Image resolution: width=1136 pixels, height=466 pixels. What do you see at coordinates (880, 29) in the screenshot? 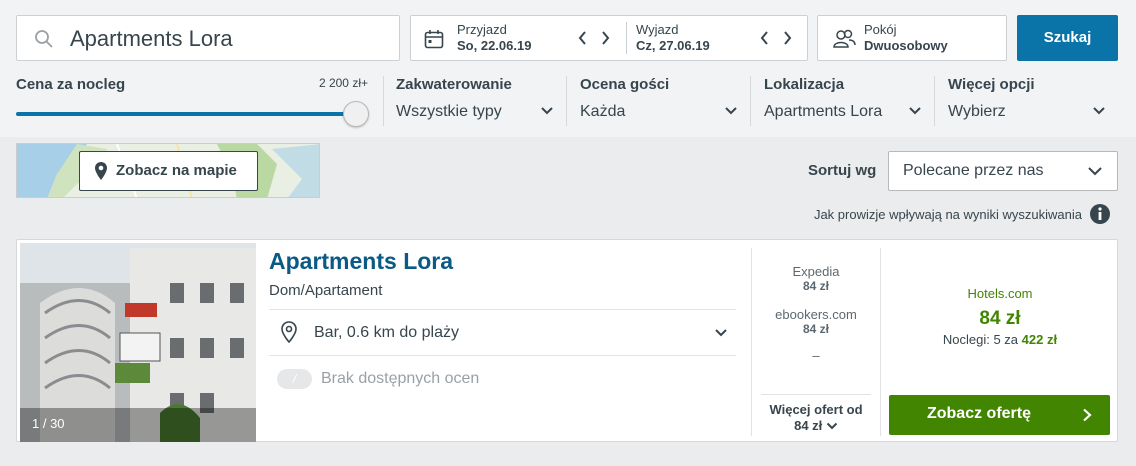
I see `room-label: Pokój` at bounding box center [880, 29].